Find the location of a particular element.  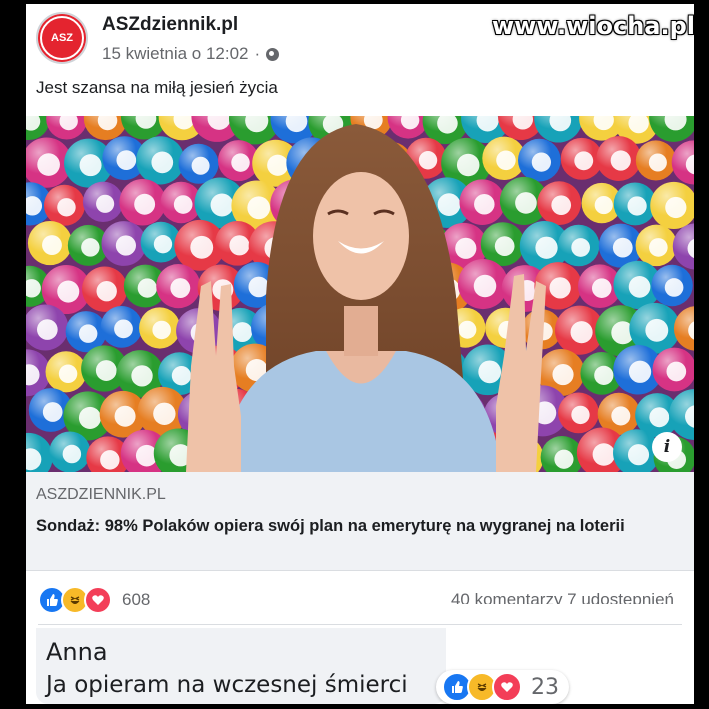

link-domain: ASZDZIENNIK.PL is located at coordinates (101, 494).